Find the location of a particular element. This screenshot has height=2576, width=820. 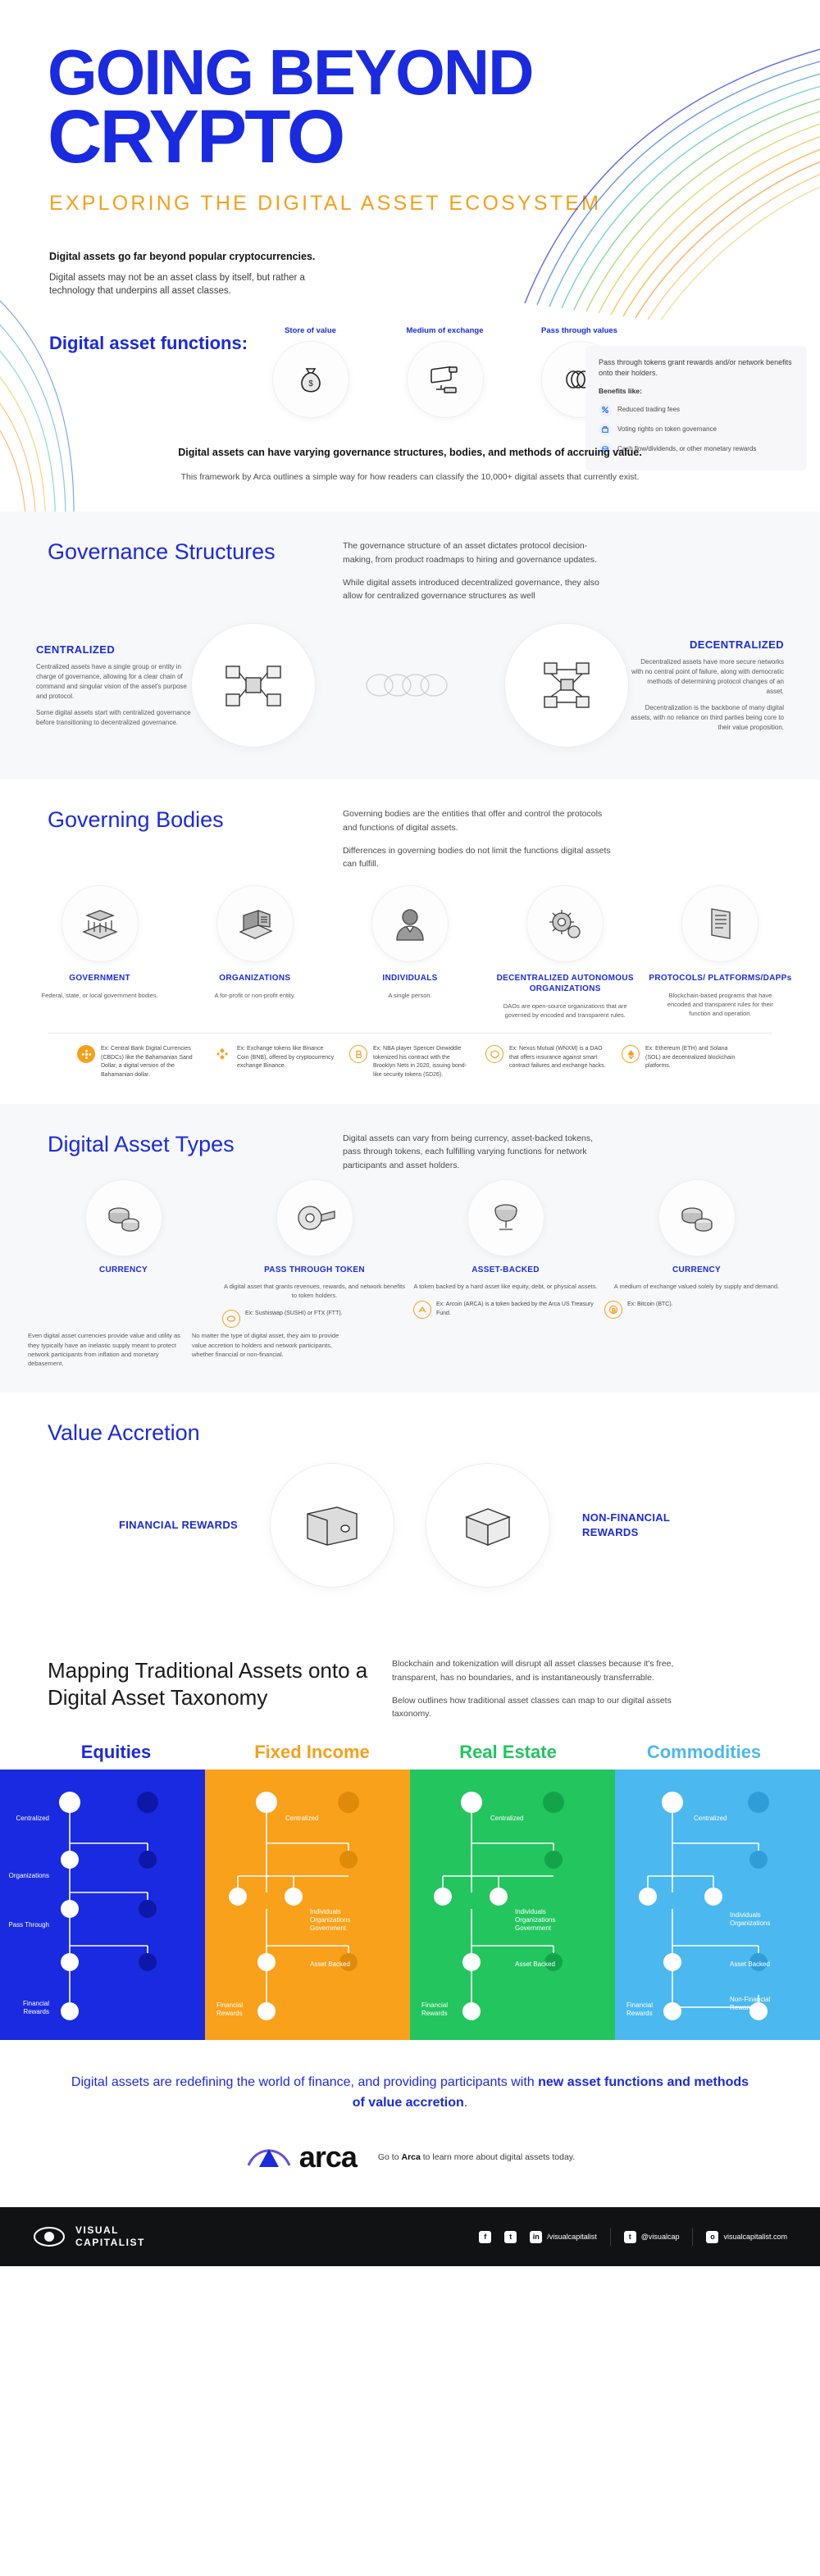

body-desc: A single person. is located at coordinates (410, 995).